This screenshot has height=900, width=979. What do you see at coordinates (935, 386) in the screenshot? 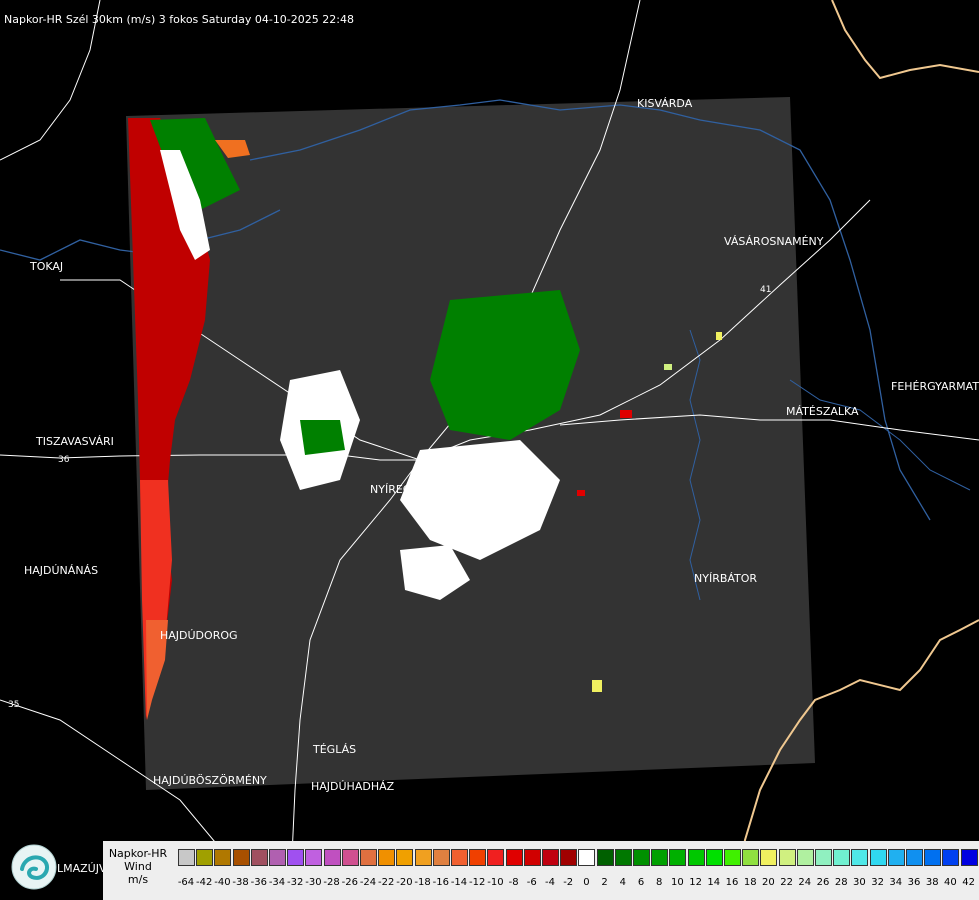
I see `city-label-fehergyarmat: FEHÉRGYARMAT` at bounding box center [935, 386].